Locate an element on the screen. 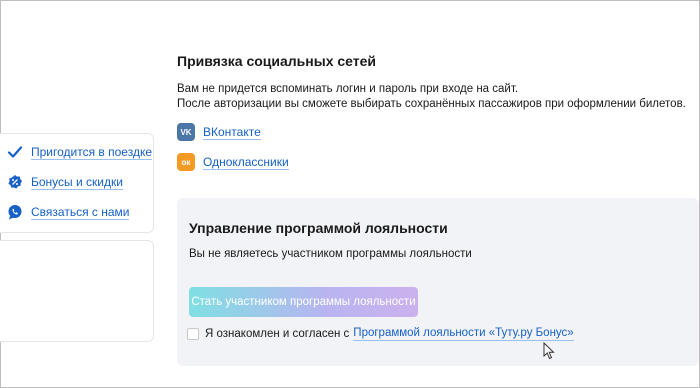 The height and width of the screenshot is (388, 700). sidebar-item-label: Связаться с нами is located at coordinates (80, 212).